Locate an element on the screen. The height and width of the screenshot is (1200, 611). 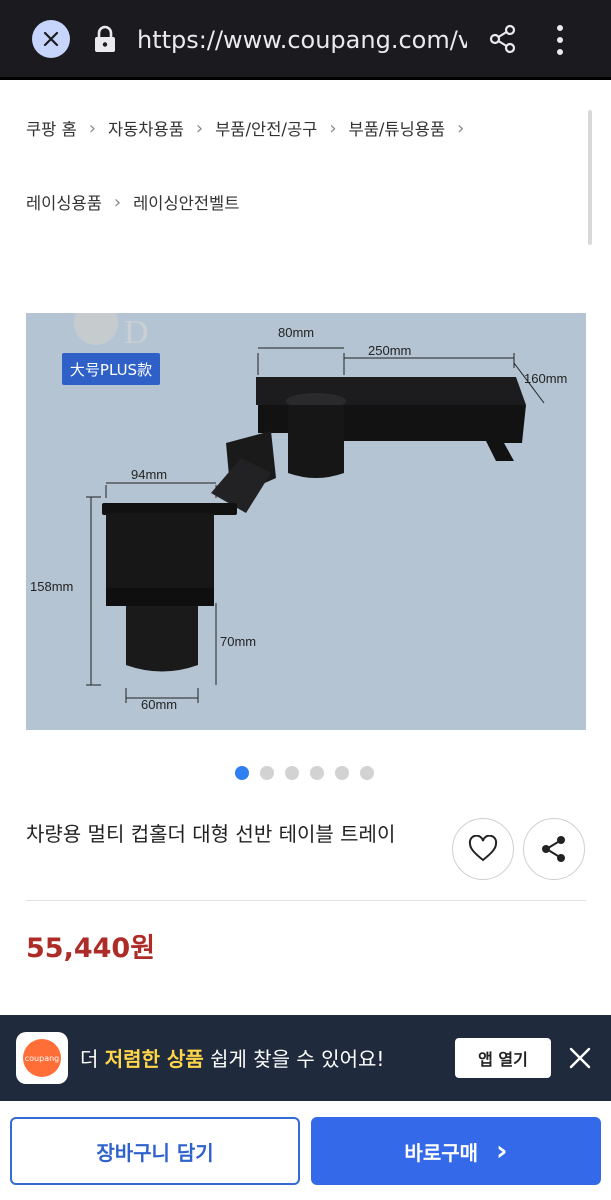
browser-toolbar: https://www.coupang.com/v is located at coordinates (305, 40).